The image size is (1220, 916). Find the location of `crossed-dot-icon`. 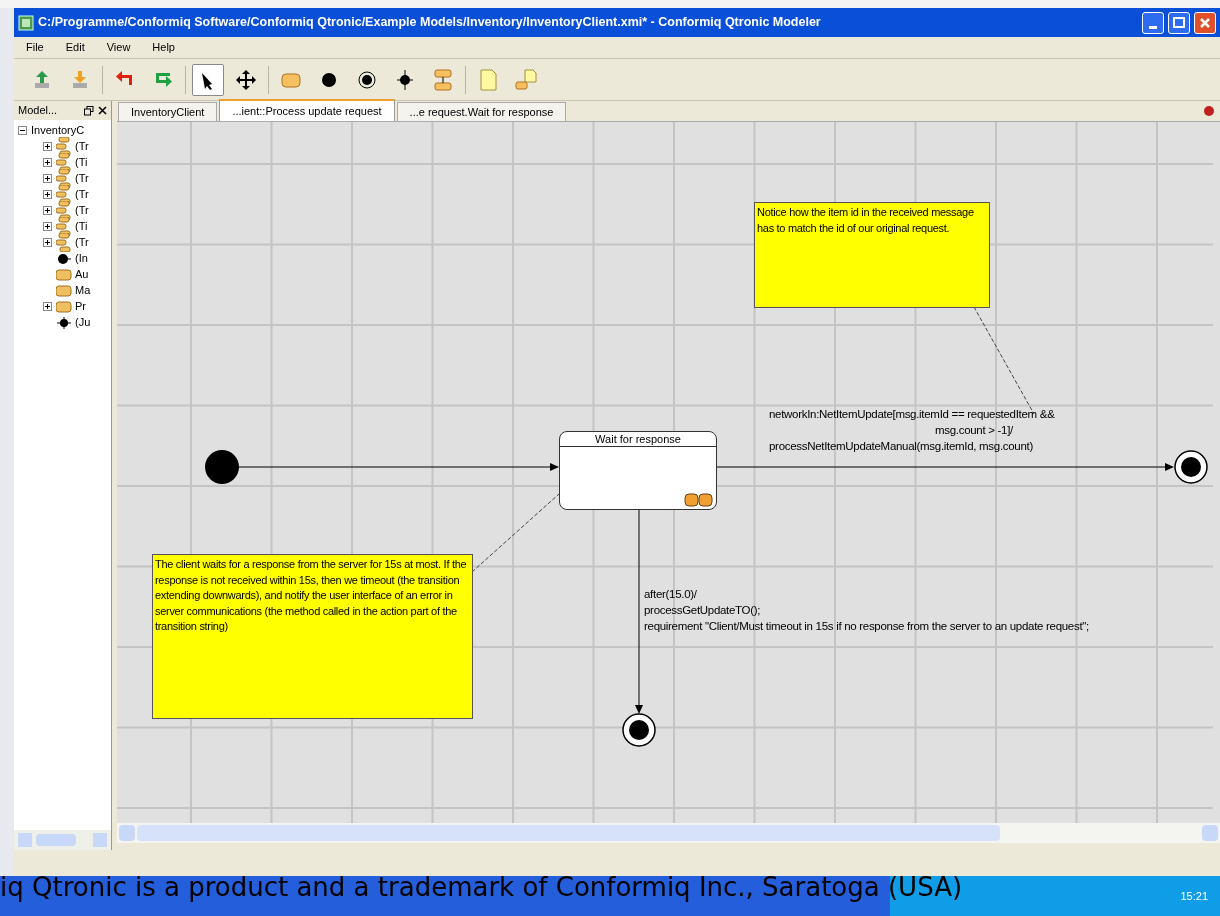

crossed-dot-icon is located at coordinates (405, 79).